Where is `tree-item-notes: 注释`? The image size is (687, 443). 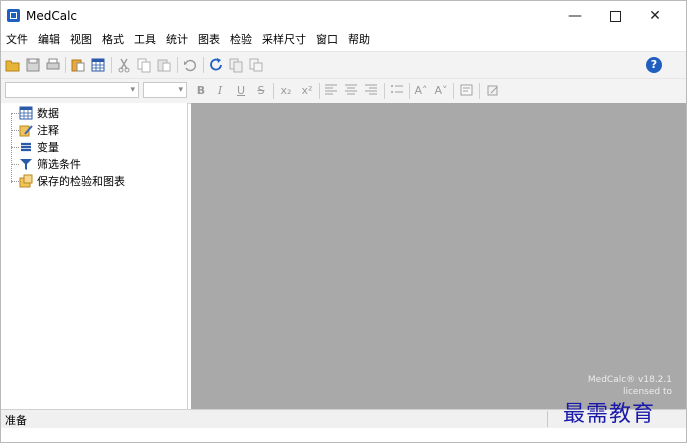
tree-item-notes: 注释 is located at coordinates (39, 130).